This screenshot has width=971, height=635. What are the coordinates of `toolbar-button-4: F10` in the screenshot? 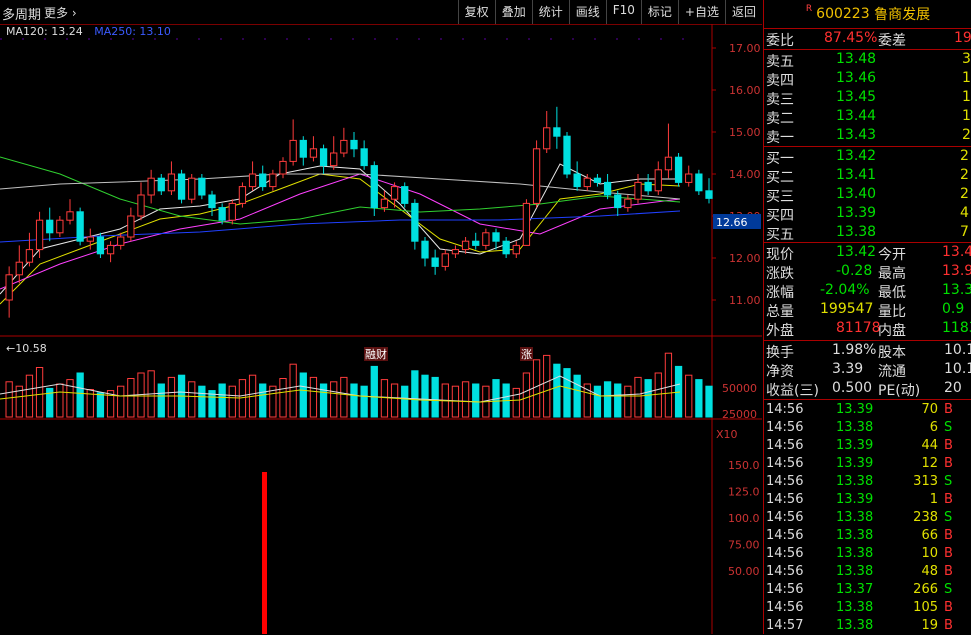 It's located at (623, 12).